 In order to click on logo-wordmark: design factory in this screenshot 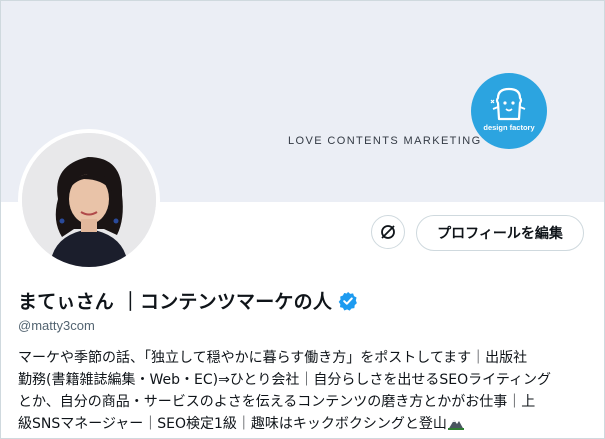, I will do `click(509, 127)`.